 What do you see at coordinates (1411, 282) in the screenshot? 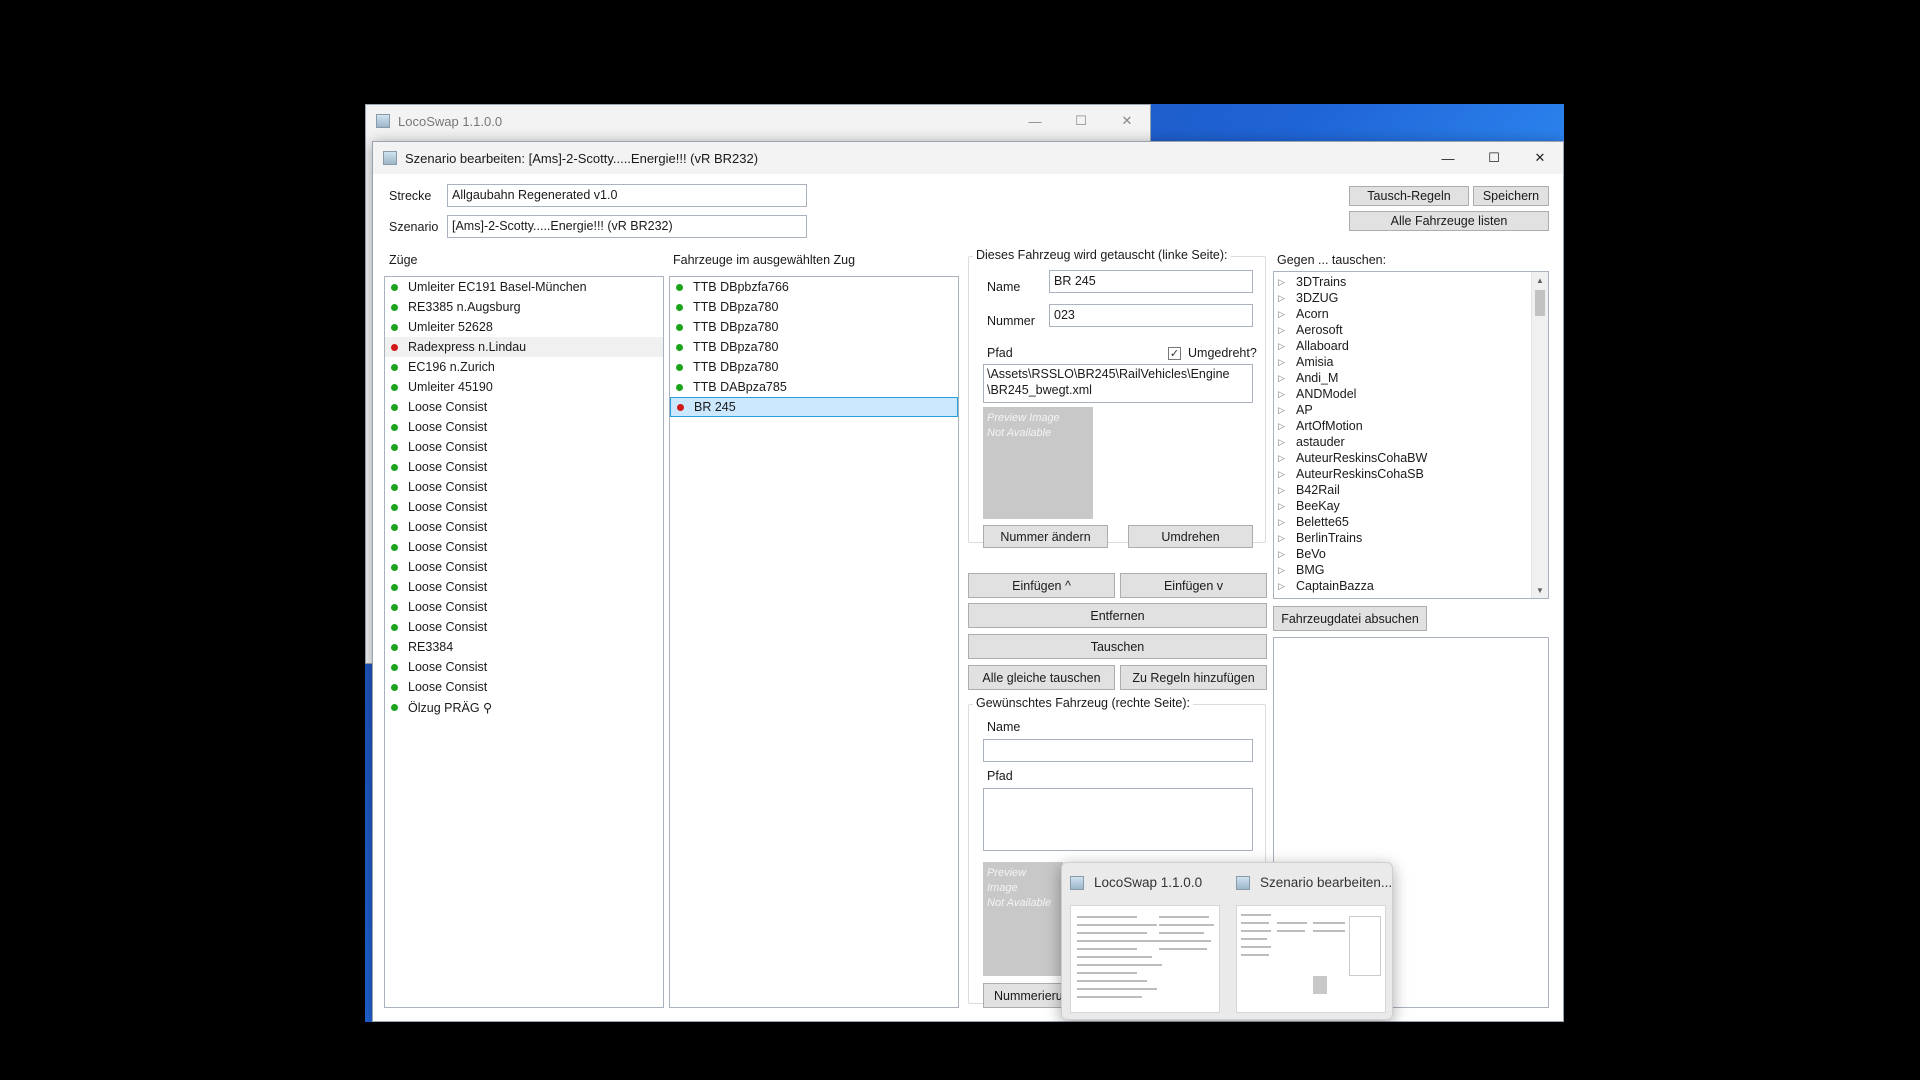
I see `tree-item: ▷ 3DTrains` at bounding box center [1411, 282].